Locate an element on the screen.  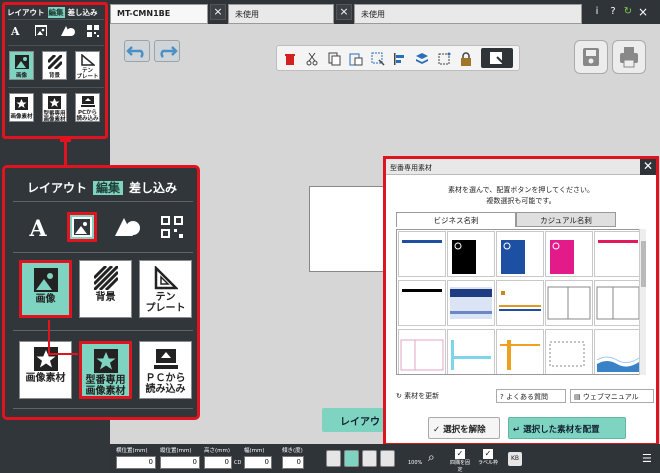
kb-button: KB is located at coordinates (515, 459).